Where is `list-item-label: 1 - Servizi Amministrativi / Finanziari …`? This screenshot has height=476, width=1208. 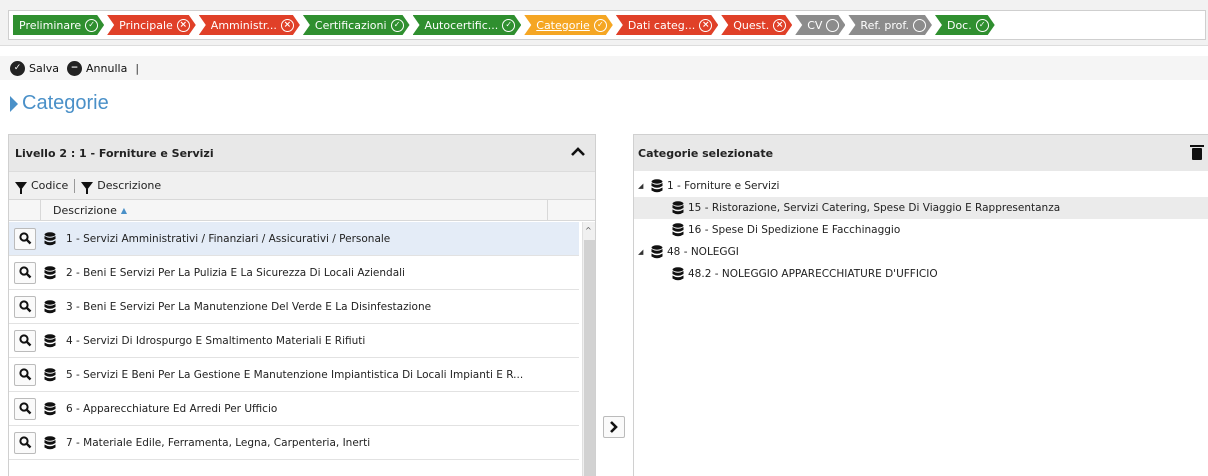 list-item-label: 1 - Servizi Amministrativi / Finanziari … is located at coordinates (228, 238).